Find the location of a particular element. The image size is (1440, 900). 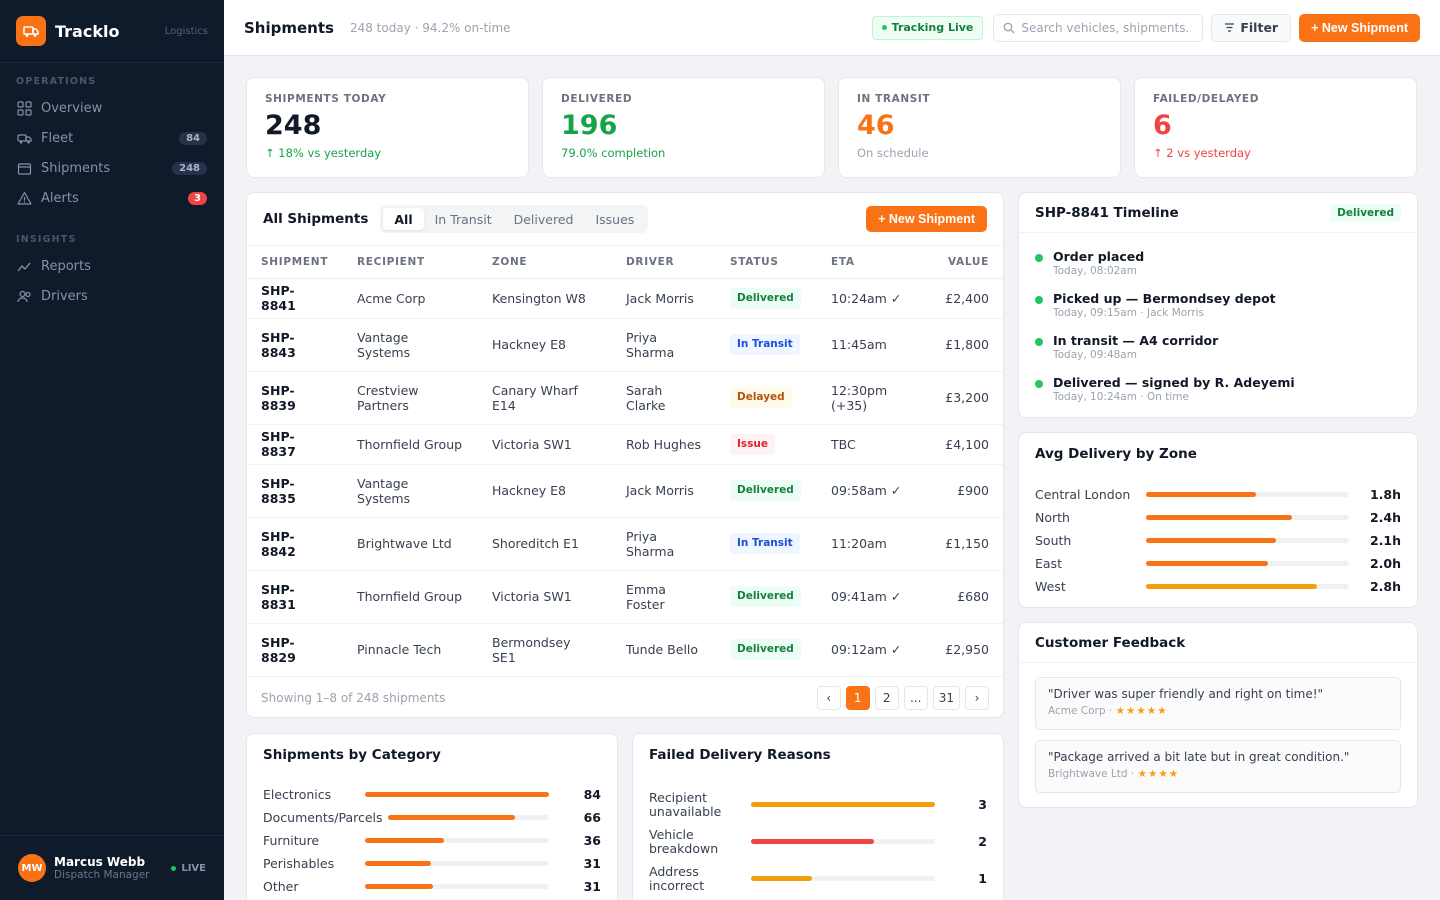

brand-tag: Logistics is located at coordinates (186, 31).